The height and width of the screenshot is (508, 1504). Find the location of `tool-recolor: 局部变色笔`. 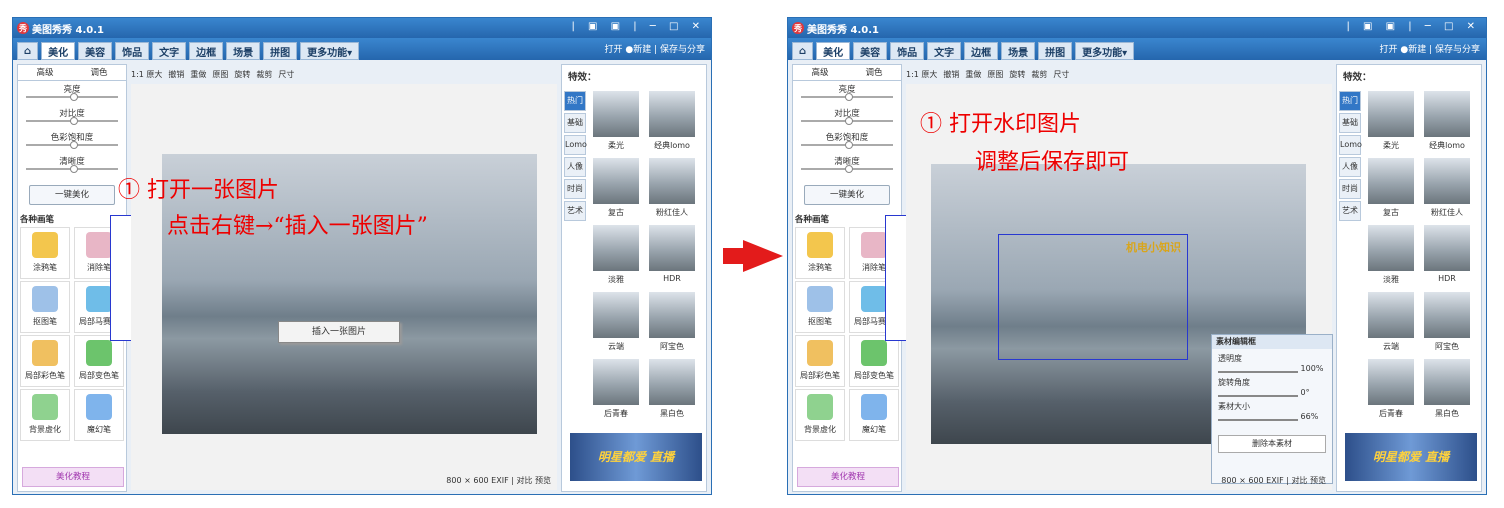

tool-recolor: 局部变色笔 is located at coordinates (99, 361).